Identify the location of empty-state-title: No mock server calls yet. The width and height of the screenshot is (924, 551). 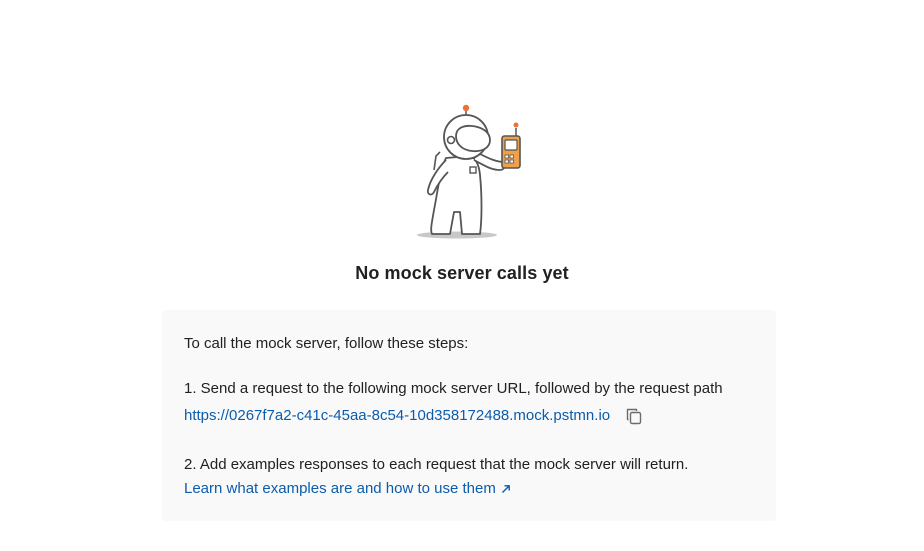
(462, 273).